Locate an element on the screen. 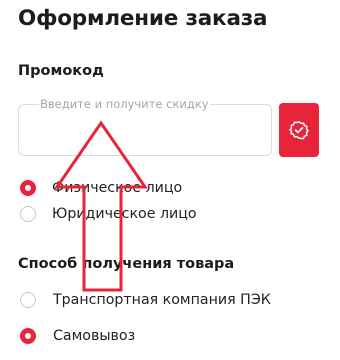  promo-placeholder: Введите и получите скидку is located at coordinates (124, 104).